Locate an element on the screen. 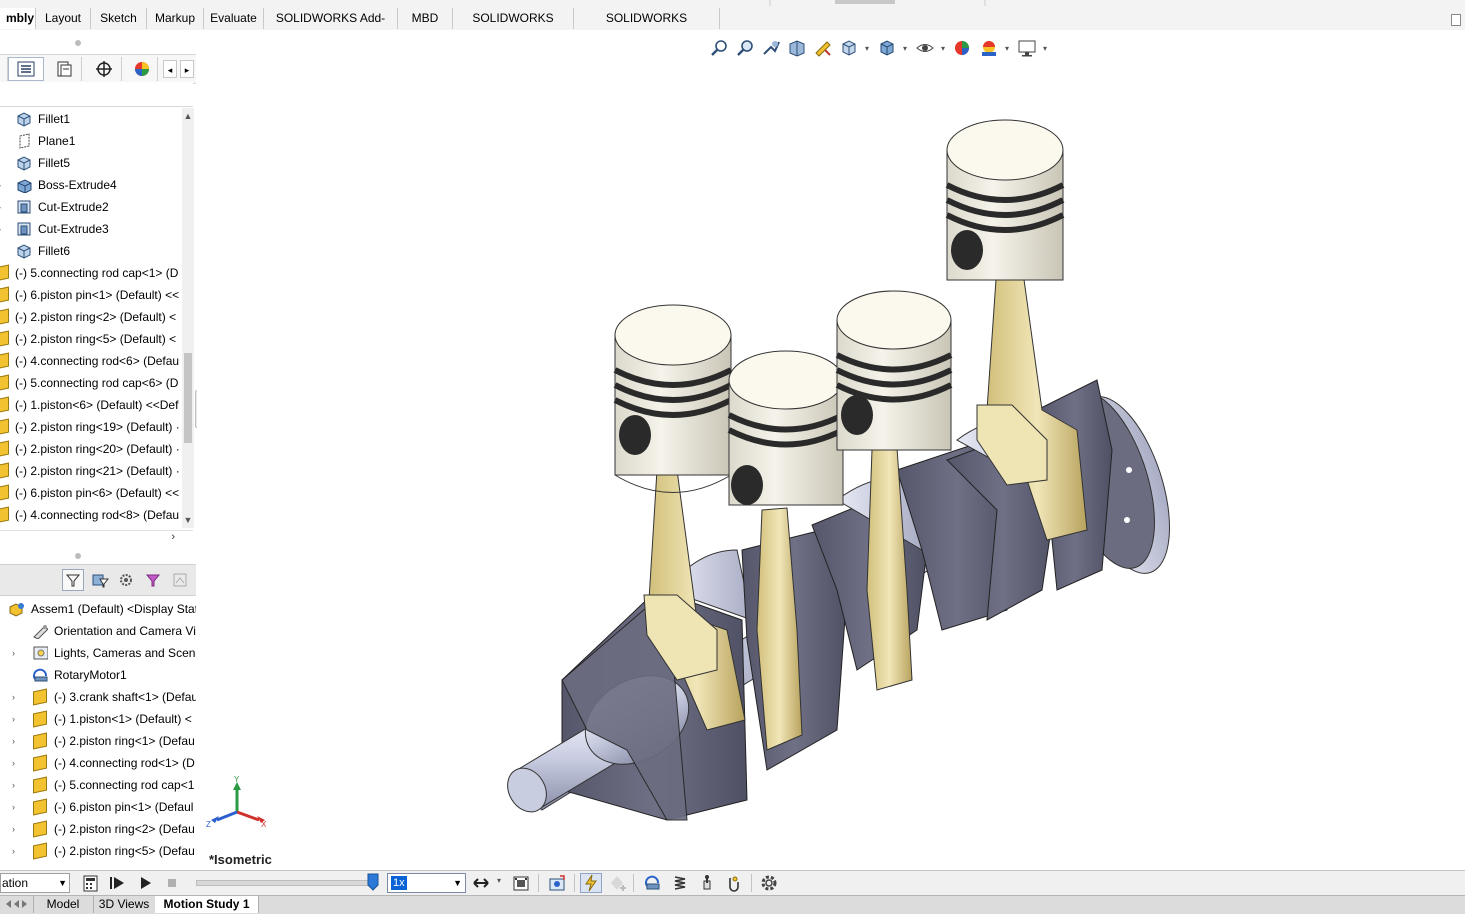 This screenshot has width=1465, height=918. autokey-button is located at coordinates (591, 883).